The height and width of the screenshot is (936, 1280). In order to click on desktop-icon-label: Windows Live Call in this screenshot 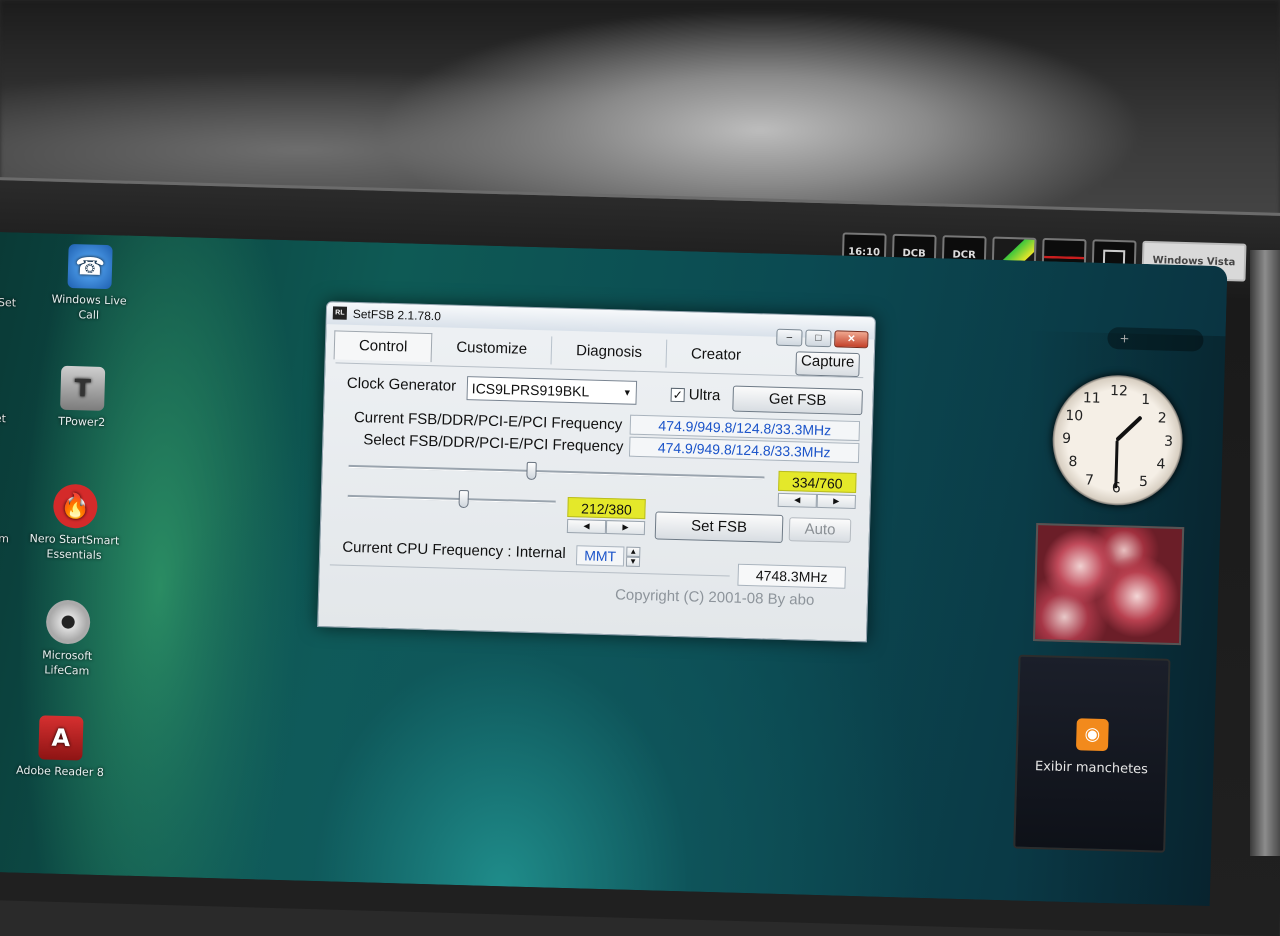, I will do `click(89, 307)`.